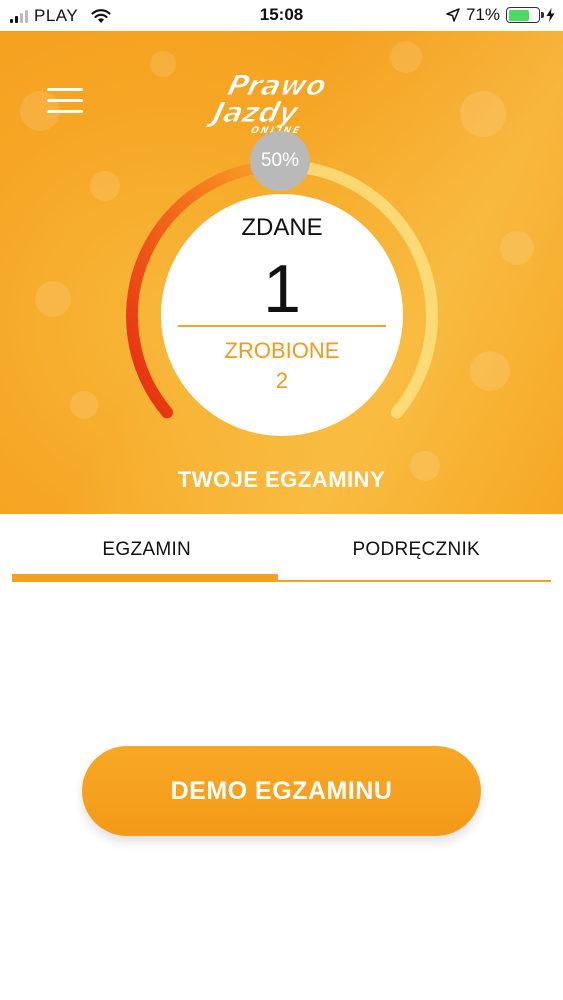 This screenshot has height=1000, width=563. I want to click on divider, so click(282, 326).